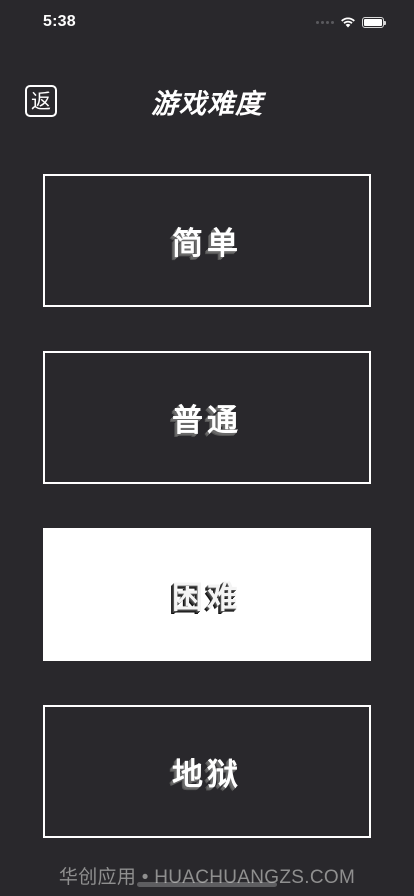 This screenshot has width=414, height=896. I want to click on difficulty-label: 地狱, so click(207, 775).